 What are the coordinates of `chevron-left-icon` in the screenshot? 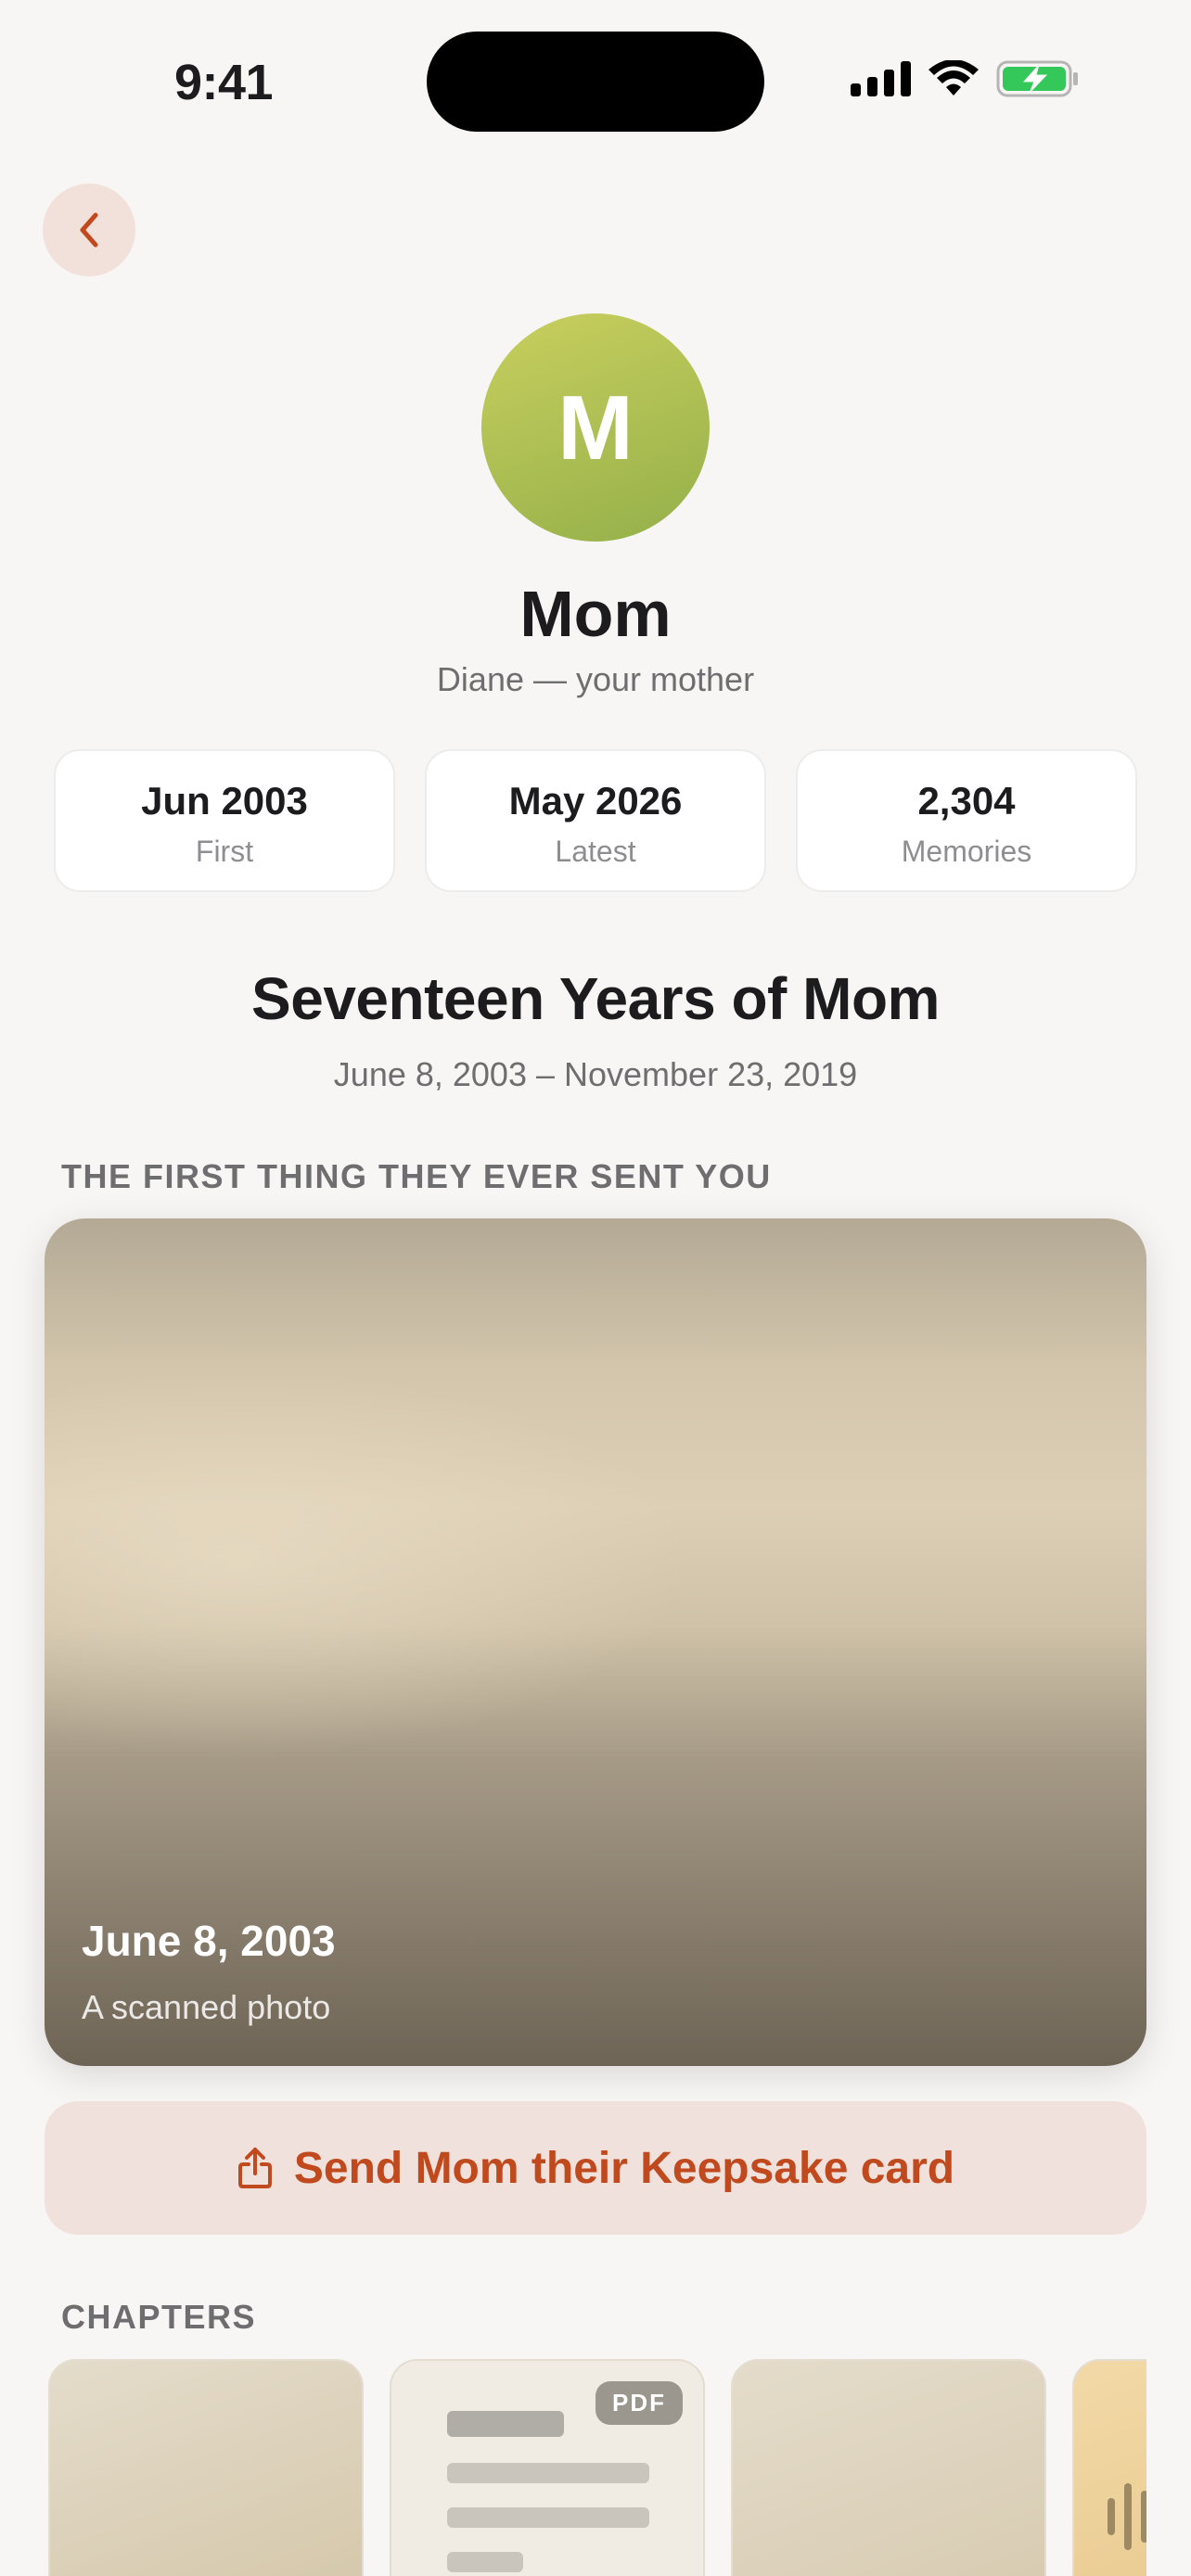 It's located at (89, 230).